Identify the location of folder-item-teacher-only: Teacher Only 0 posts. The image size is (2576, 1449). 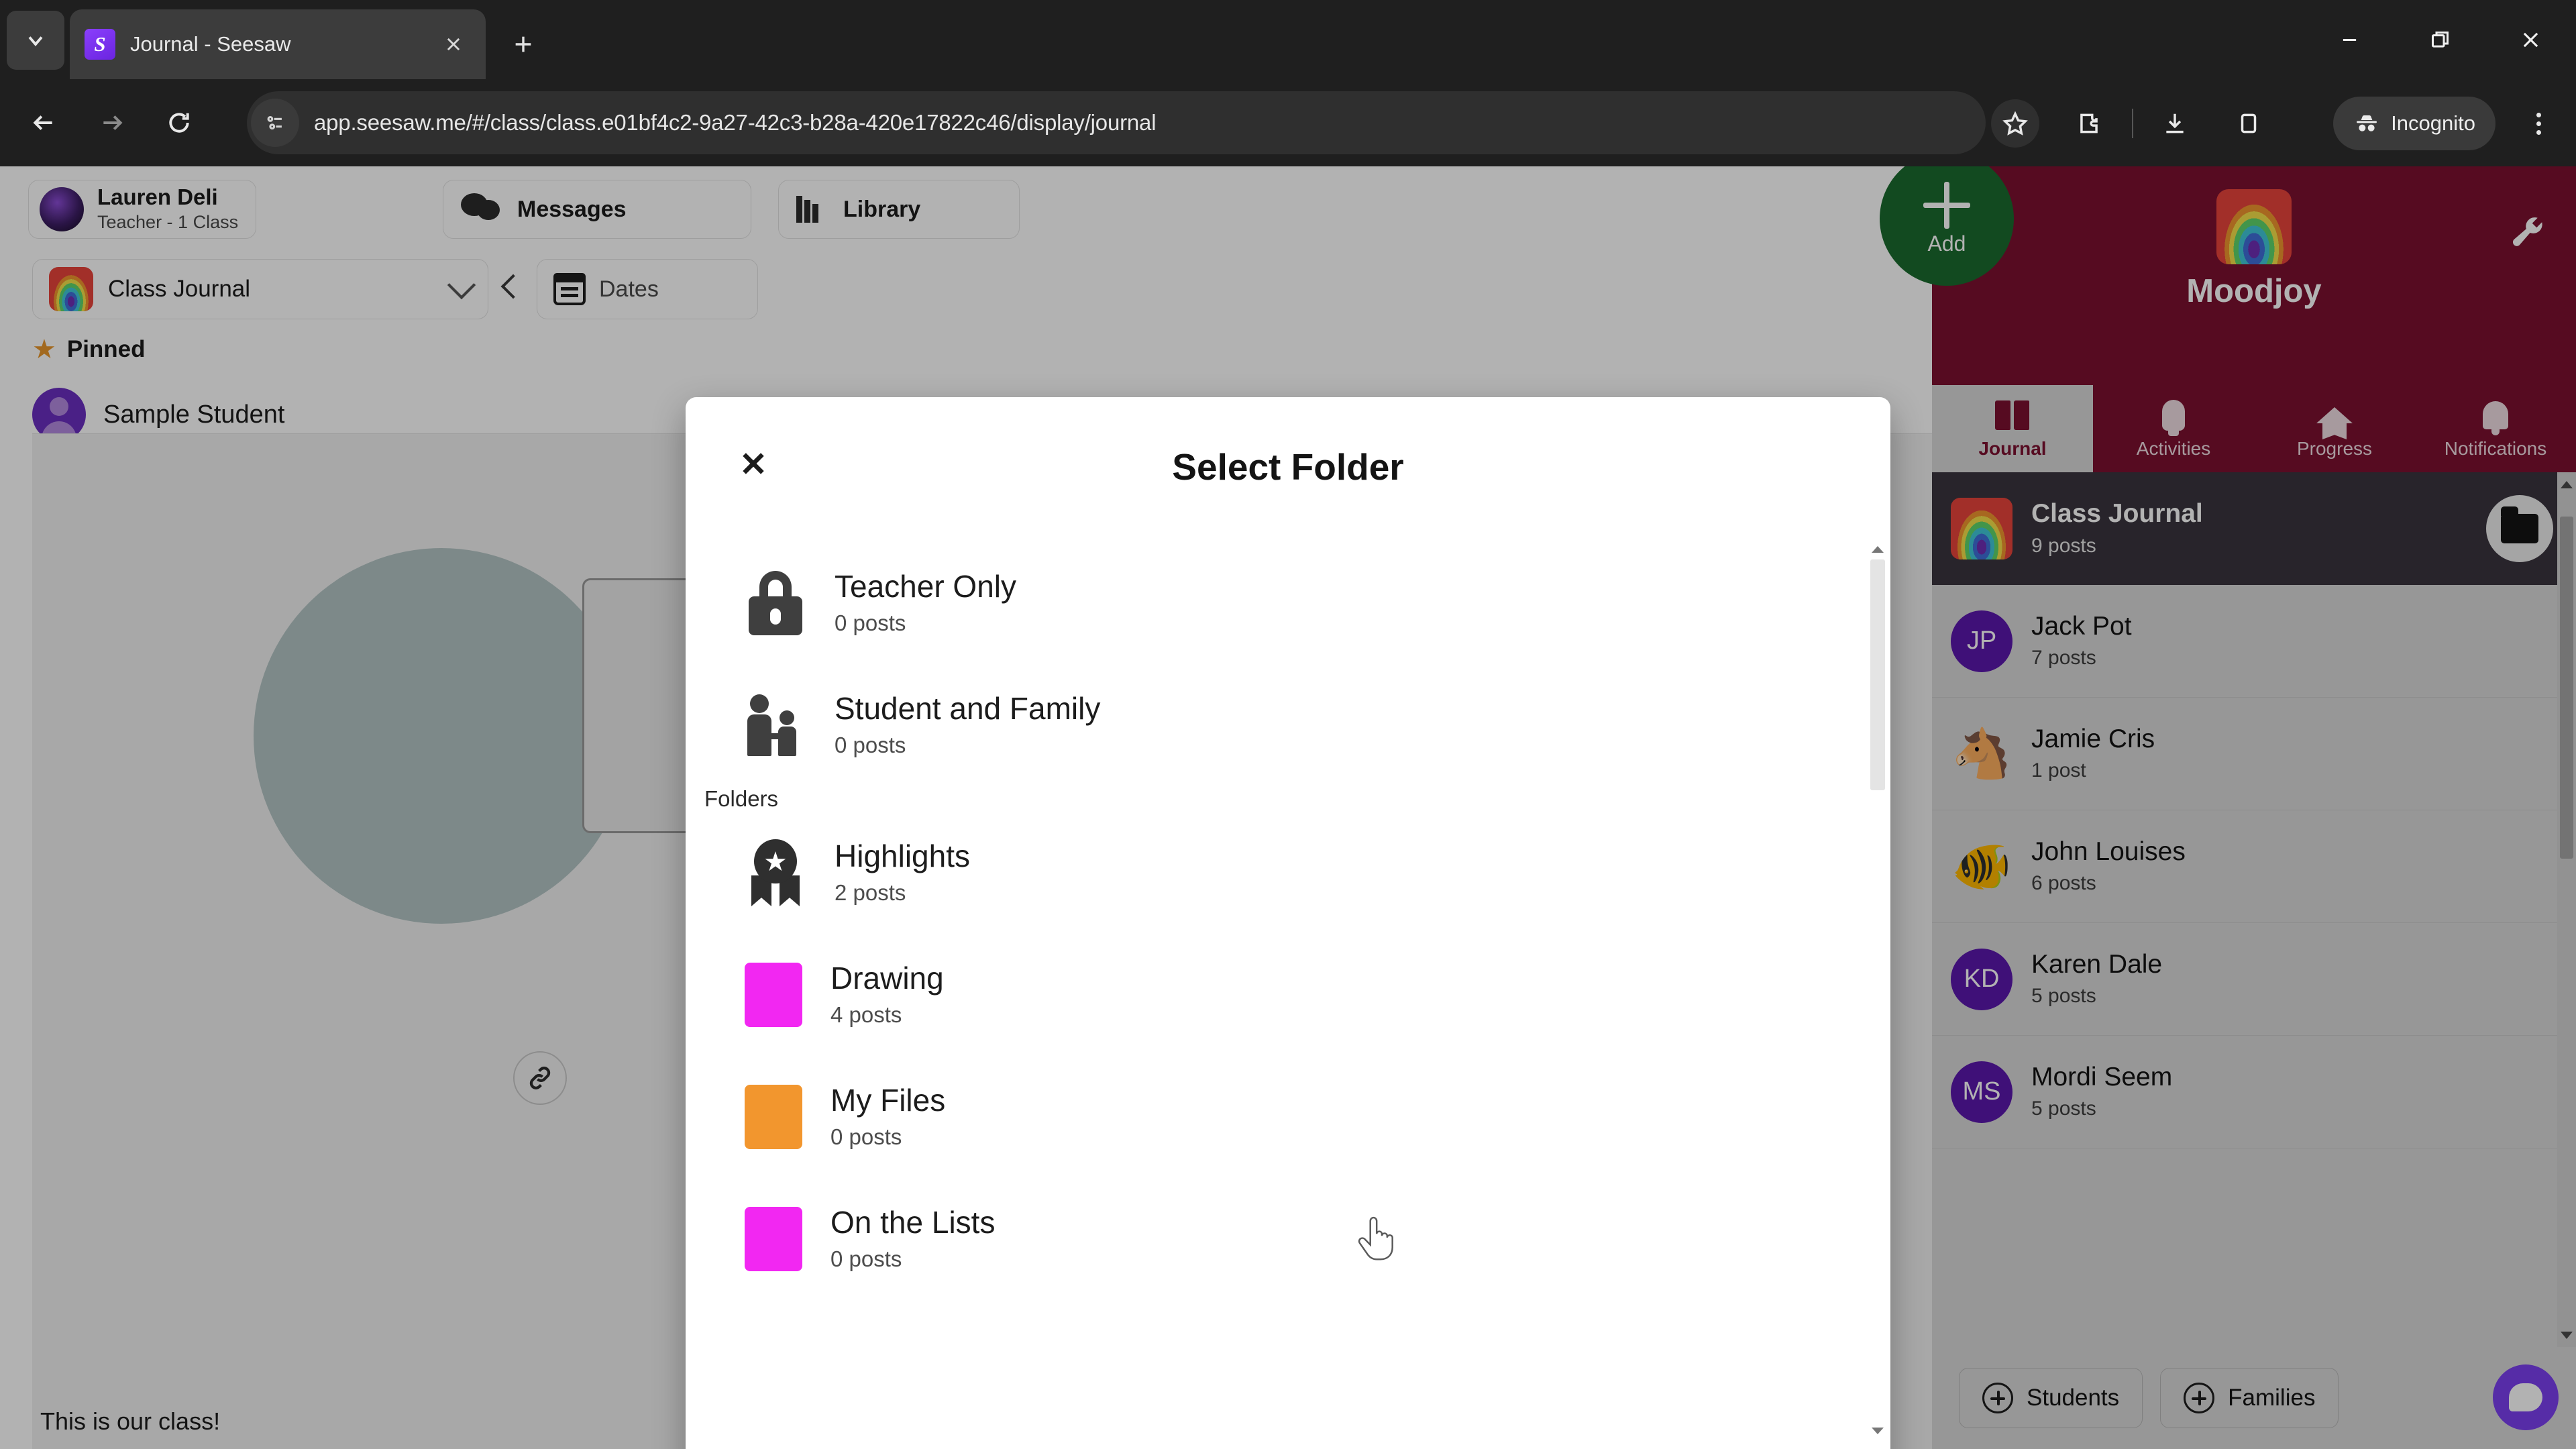
(1277, 603).